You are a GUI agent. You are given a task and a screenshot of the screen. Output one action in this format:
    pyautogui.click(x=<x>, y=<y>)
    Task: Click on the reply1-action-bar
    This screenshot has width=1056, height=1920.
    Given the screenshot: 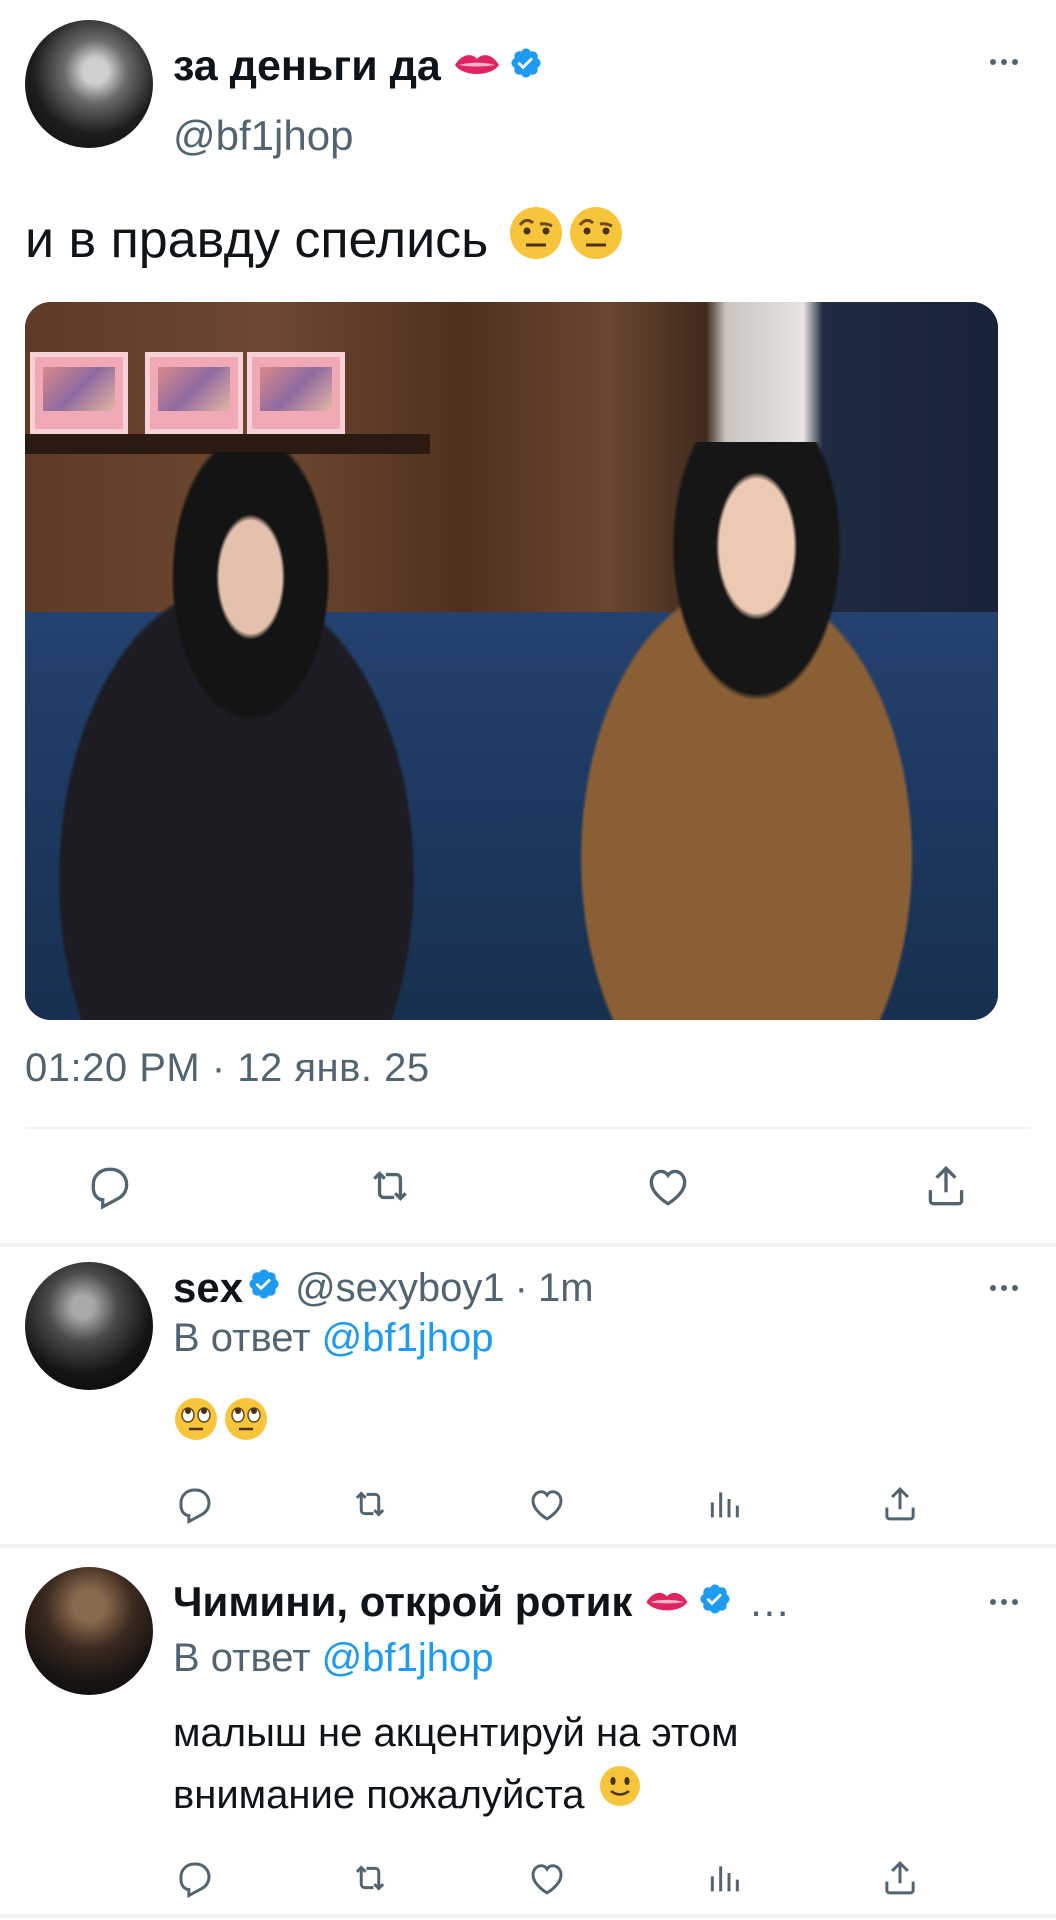 What is the action you would take?
    pyautogui.click(x=528, y=1504)
    